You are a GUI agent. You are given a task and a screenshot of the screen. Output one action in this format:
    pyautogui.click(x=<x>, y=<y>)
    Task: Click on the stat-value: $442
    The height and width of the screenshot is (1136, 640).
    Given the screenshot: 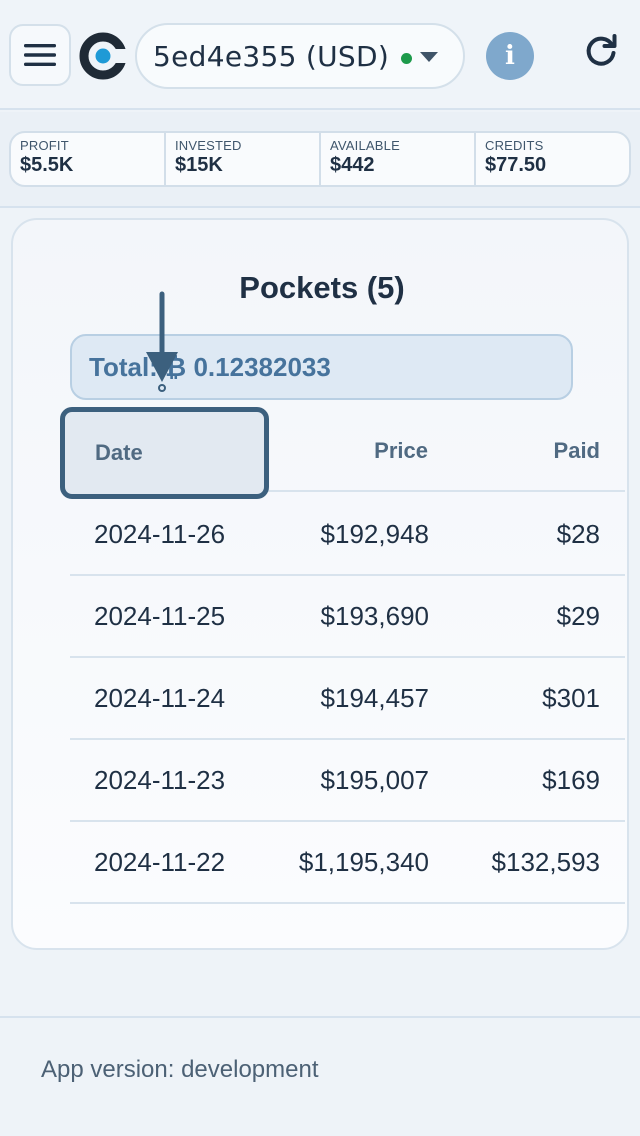 What is the action you would take?
    pyautogui.click(x=352, y=165)
    